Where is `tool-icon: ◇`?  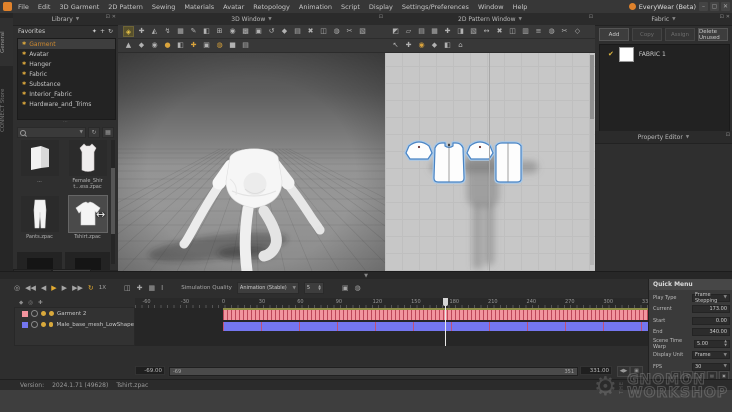
tool-icon: ◇ is located at coordinates (577, 31).